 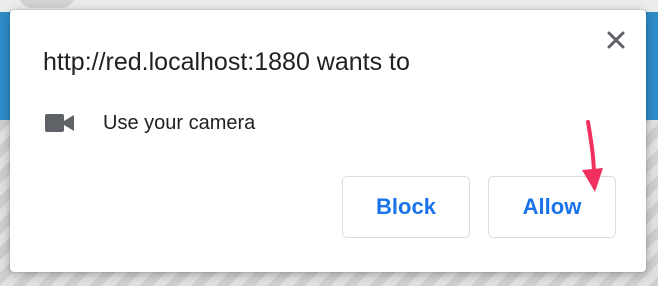 I want to click on close-icon, so click(x=616, y=40).